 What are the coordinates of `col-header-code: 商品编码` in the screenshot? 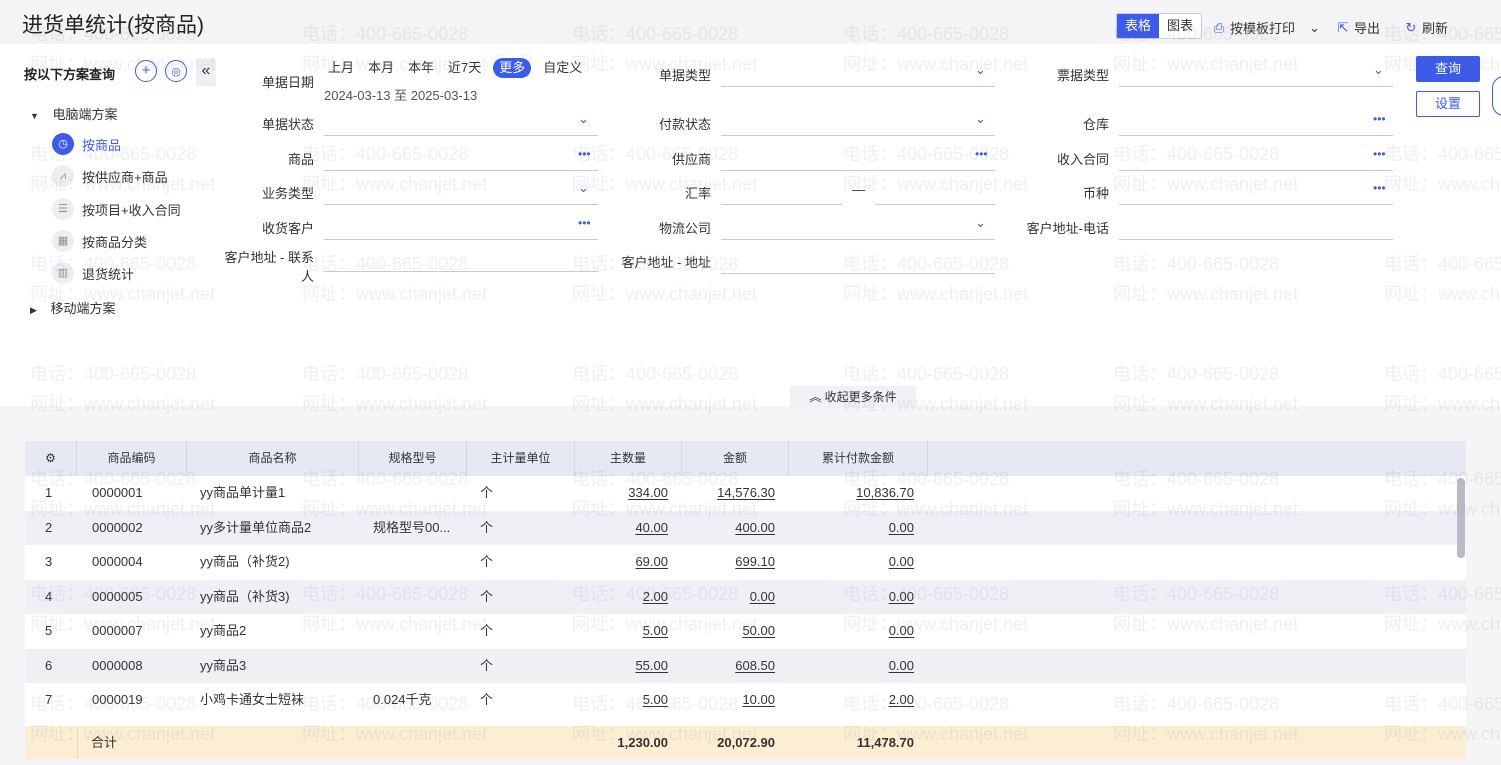 It's located at (132, 458).